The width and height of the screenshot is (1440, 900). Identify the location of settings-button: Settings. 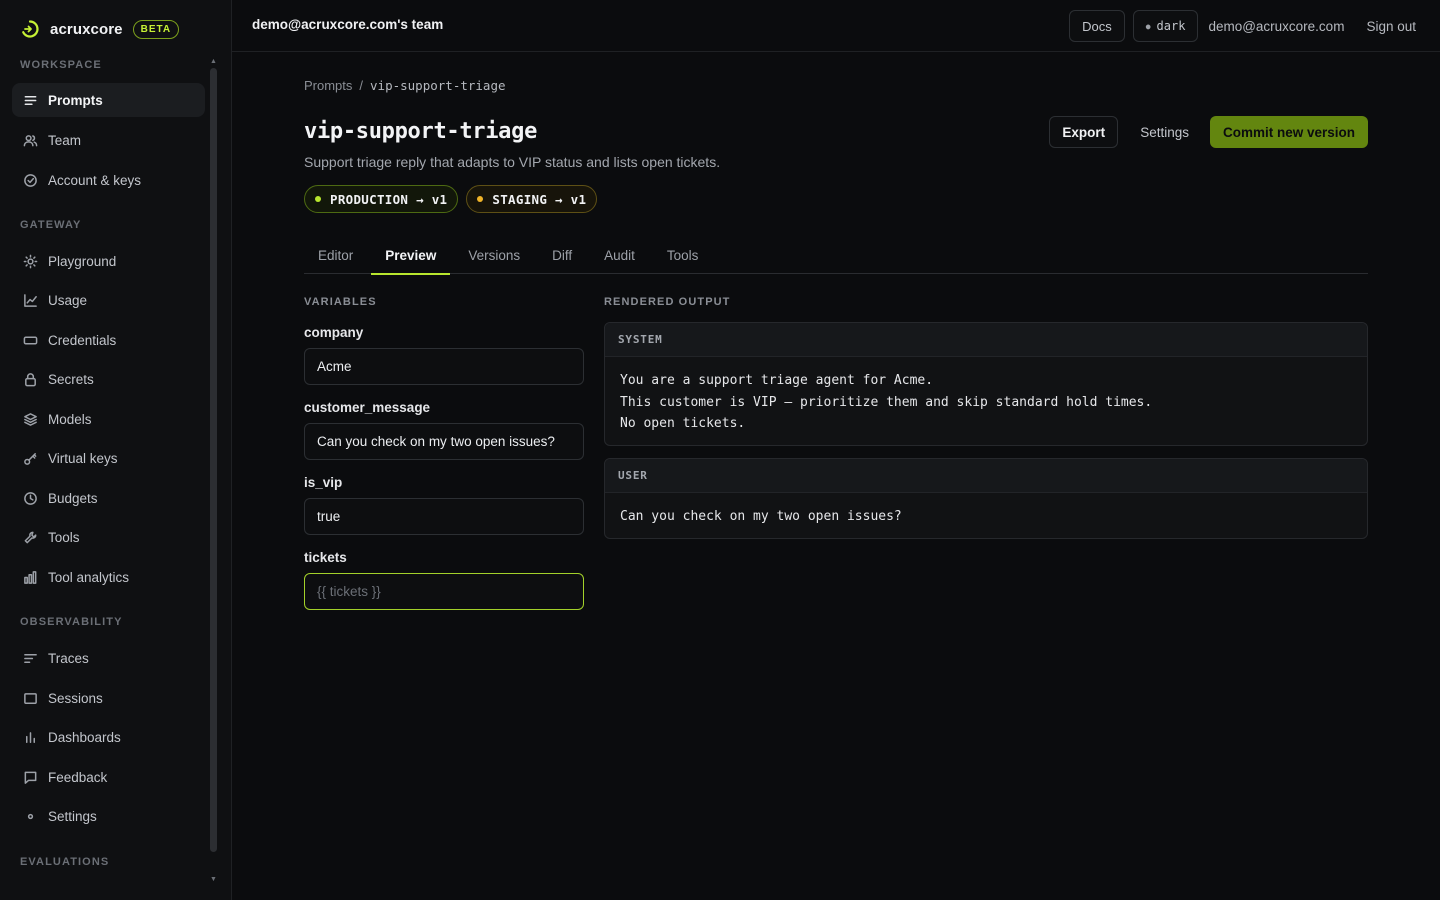
(1164, 132).